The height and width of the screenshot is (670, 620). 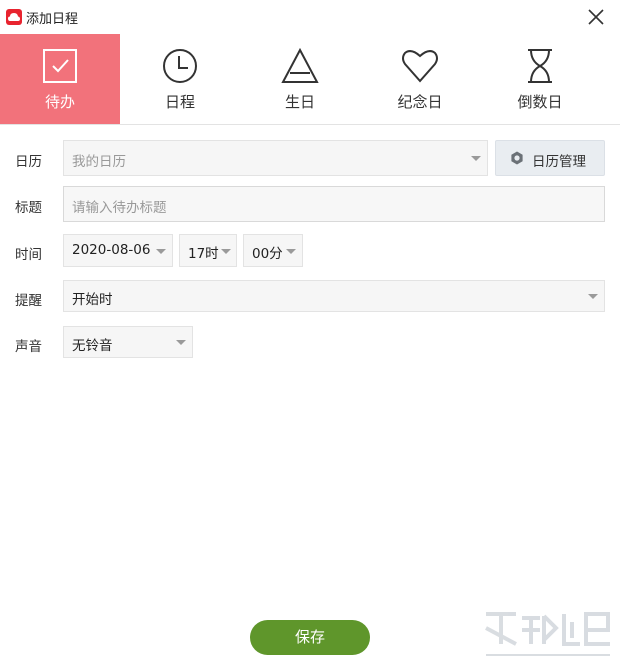 I want to click on checkbox-icon, so click(x=60, y=66).